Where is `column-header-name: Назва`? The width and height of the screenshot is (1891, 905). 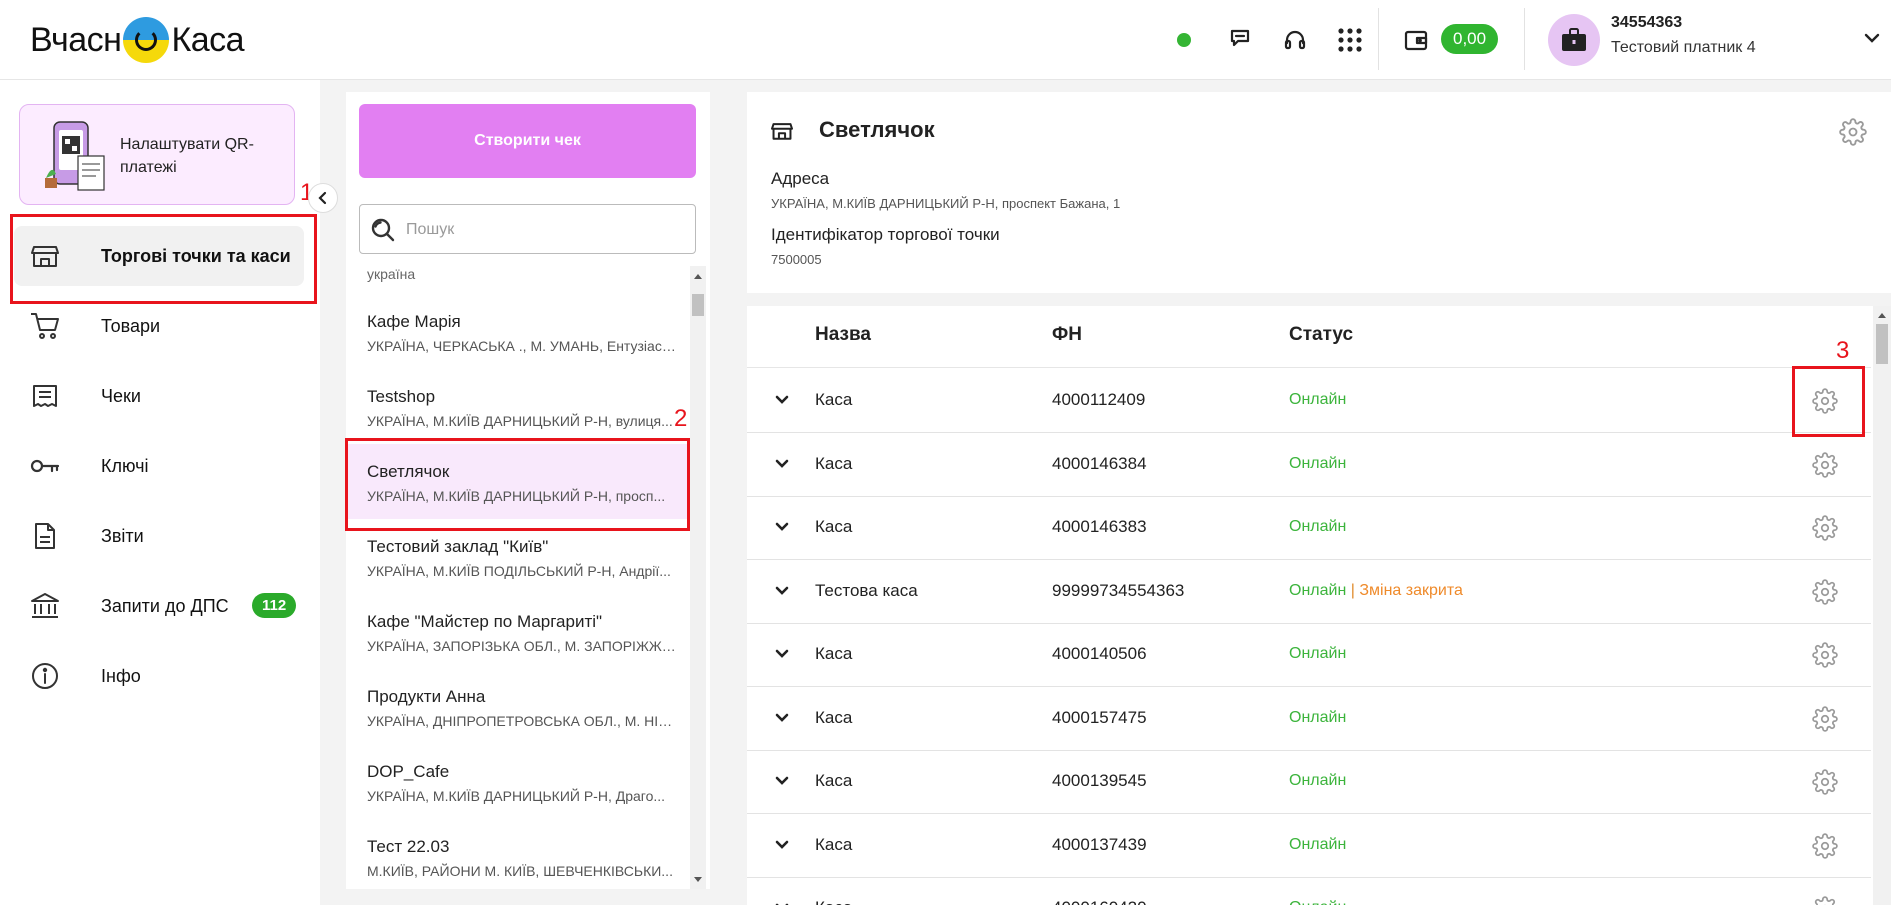
column-header-name: Назва is located at coordinates (843, 335).